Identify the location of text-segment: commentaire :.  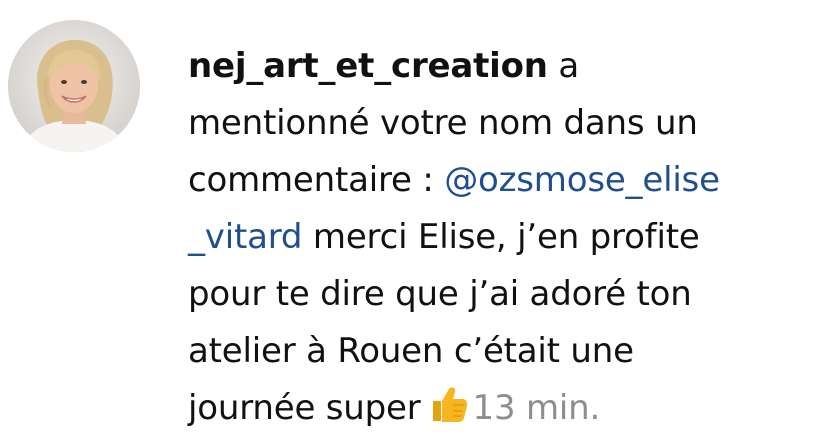
(316, 180).